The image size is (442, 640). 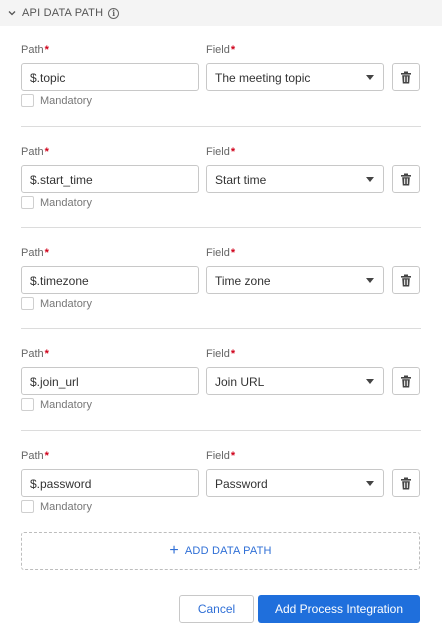 What do you see at coordinates (295, 381) in the screenshot?
I see `field-select: Join URL` at bounding box center [295, 381].